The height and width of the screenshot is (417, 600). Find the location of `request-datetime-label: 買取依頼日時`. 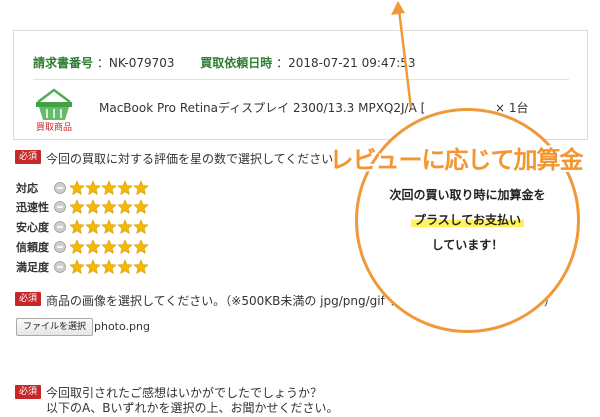

request-datetime-label: 買取依頼日時 is located at coordinates (236, 63).